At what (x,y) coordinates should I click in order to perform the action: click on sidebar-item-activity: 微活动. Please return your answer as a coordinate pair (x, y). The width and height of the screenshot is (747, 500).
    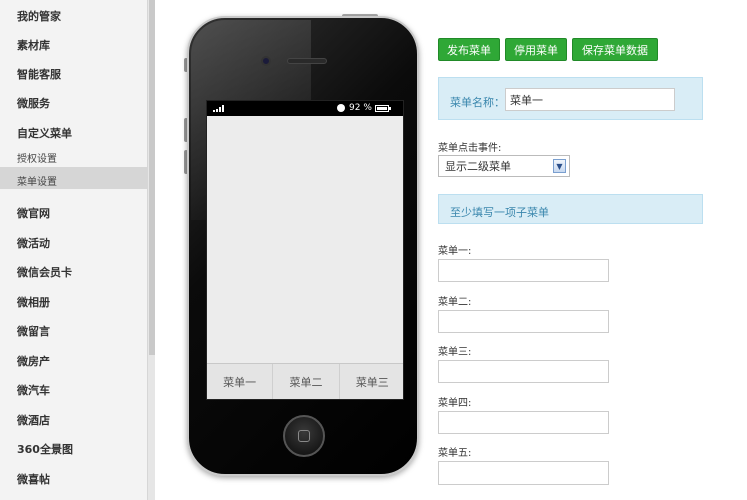
    Looking at the image, I should click on (33, 243).